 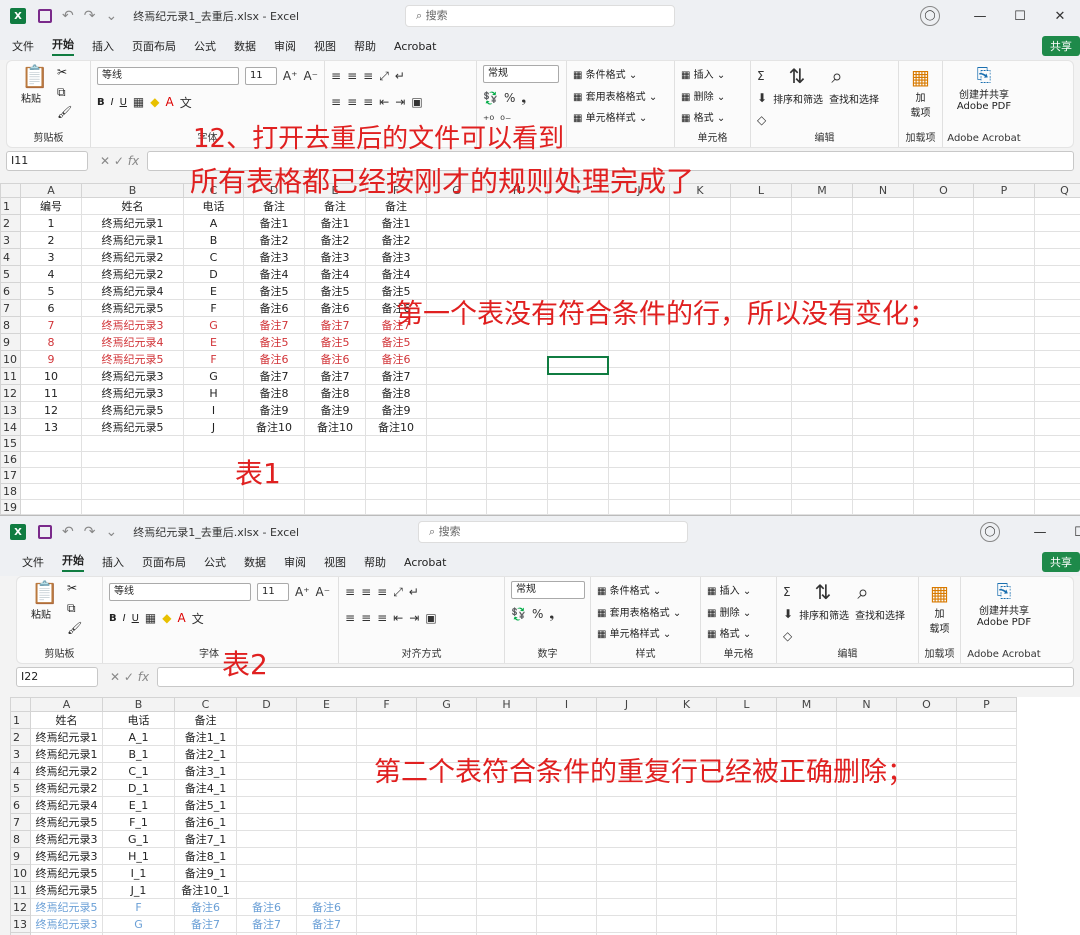 I want to click on align-left-icon: ≡, so click(x=336, y=102).